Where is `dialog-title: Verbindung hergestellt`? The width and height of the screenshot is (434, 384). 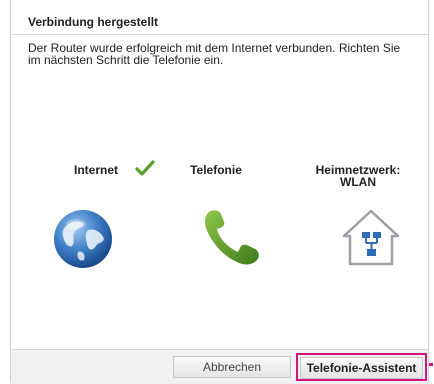
dialog-title: Verbindung hergestellt is located at coordinates (93, 22).